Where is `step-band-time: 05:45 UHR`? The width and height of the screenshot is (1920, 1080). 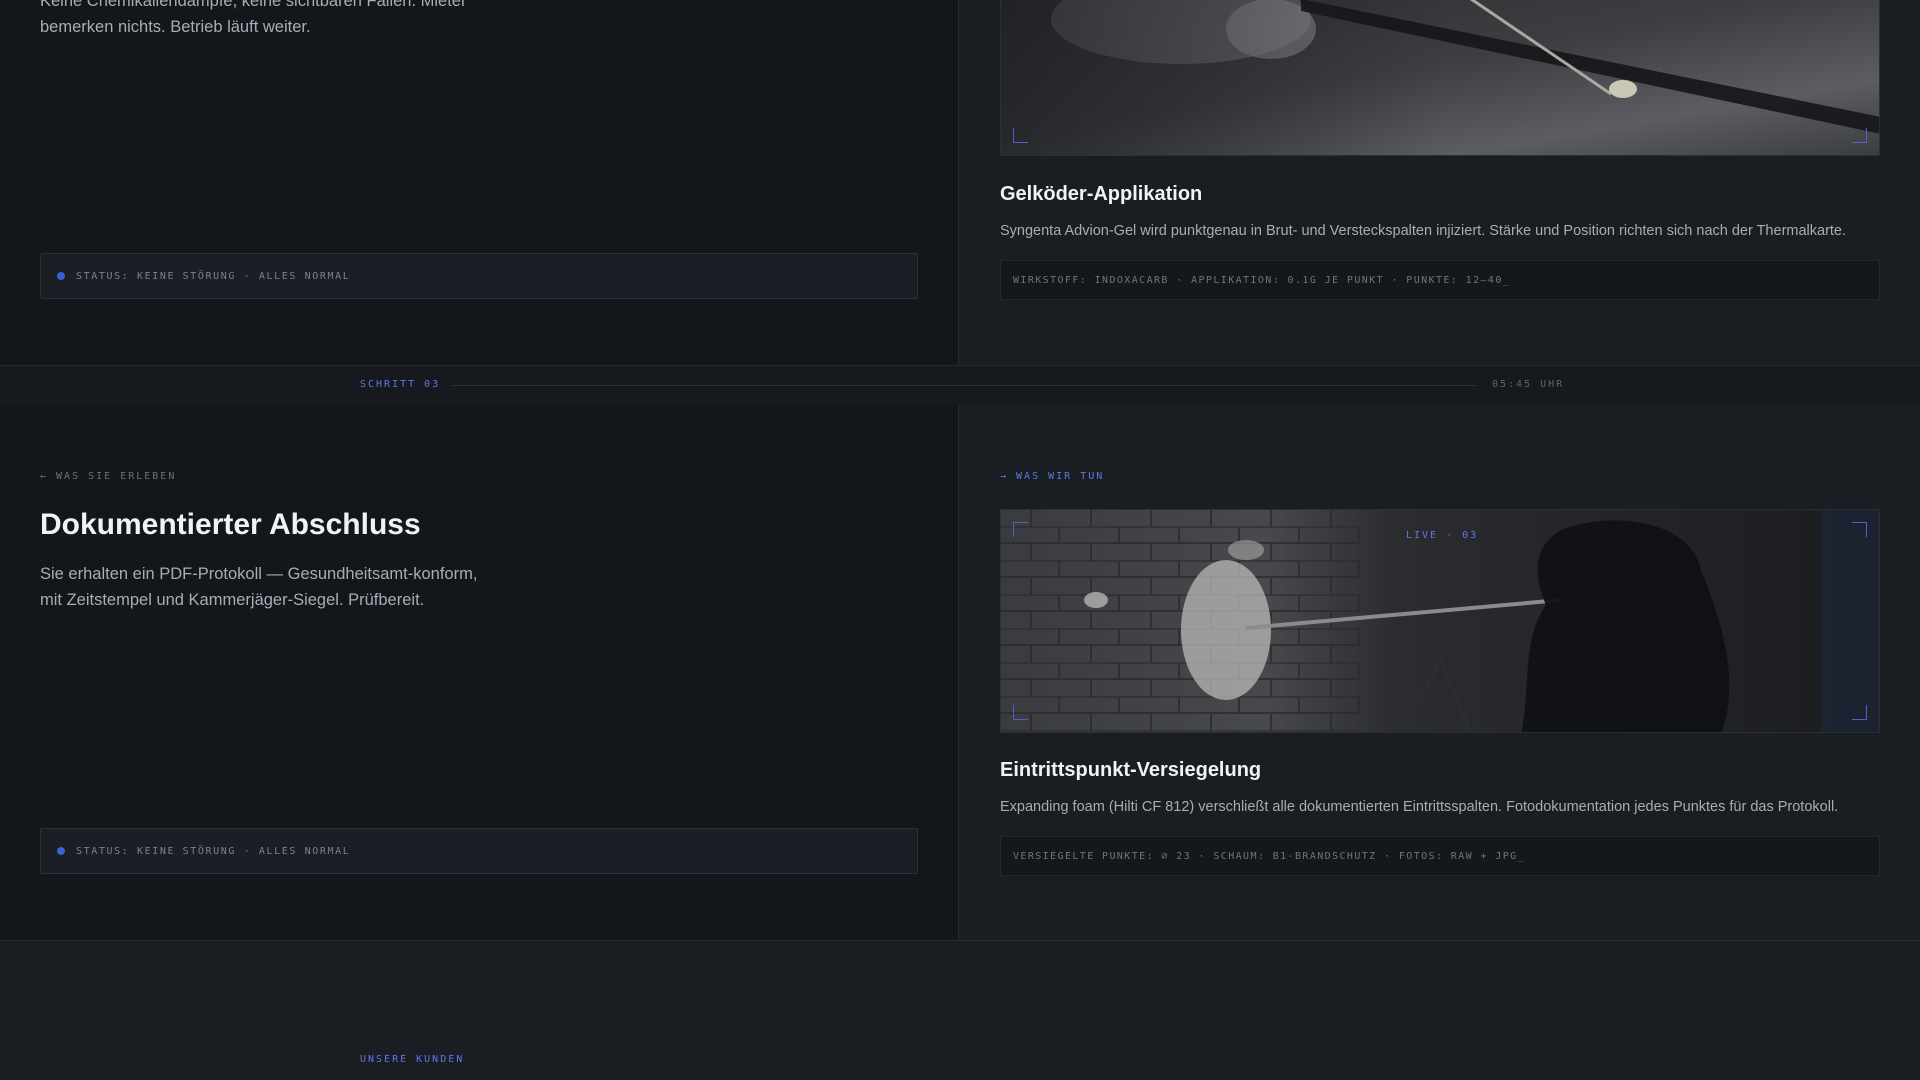
step-band-time: 05:45 UHR is located at coordinates (1528, 384).